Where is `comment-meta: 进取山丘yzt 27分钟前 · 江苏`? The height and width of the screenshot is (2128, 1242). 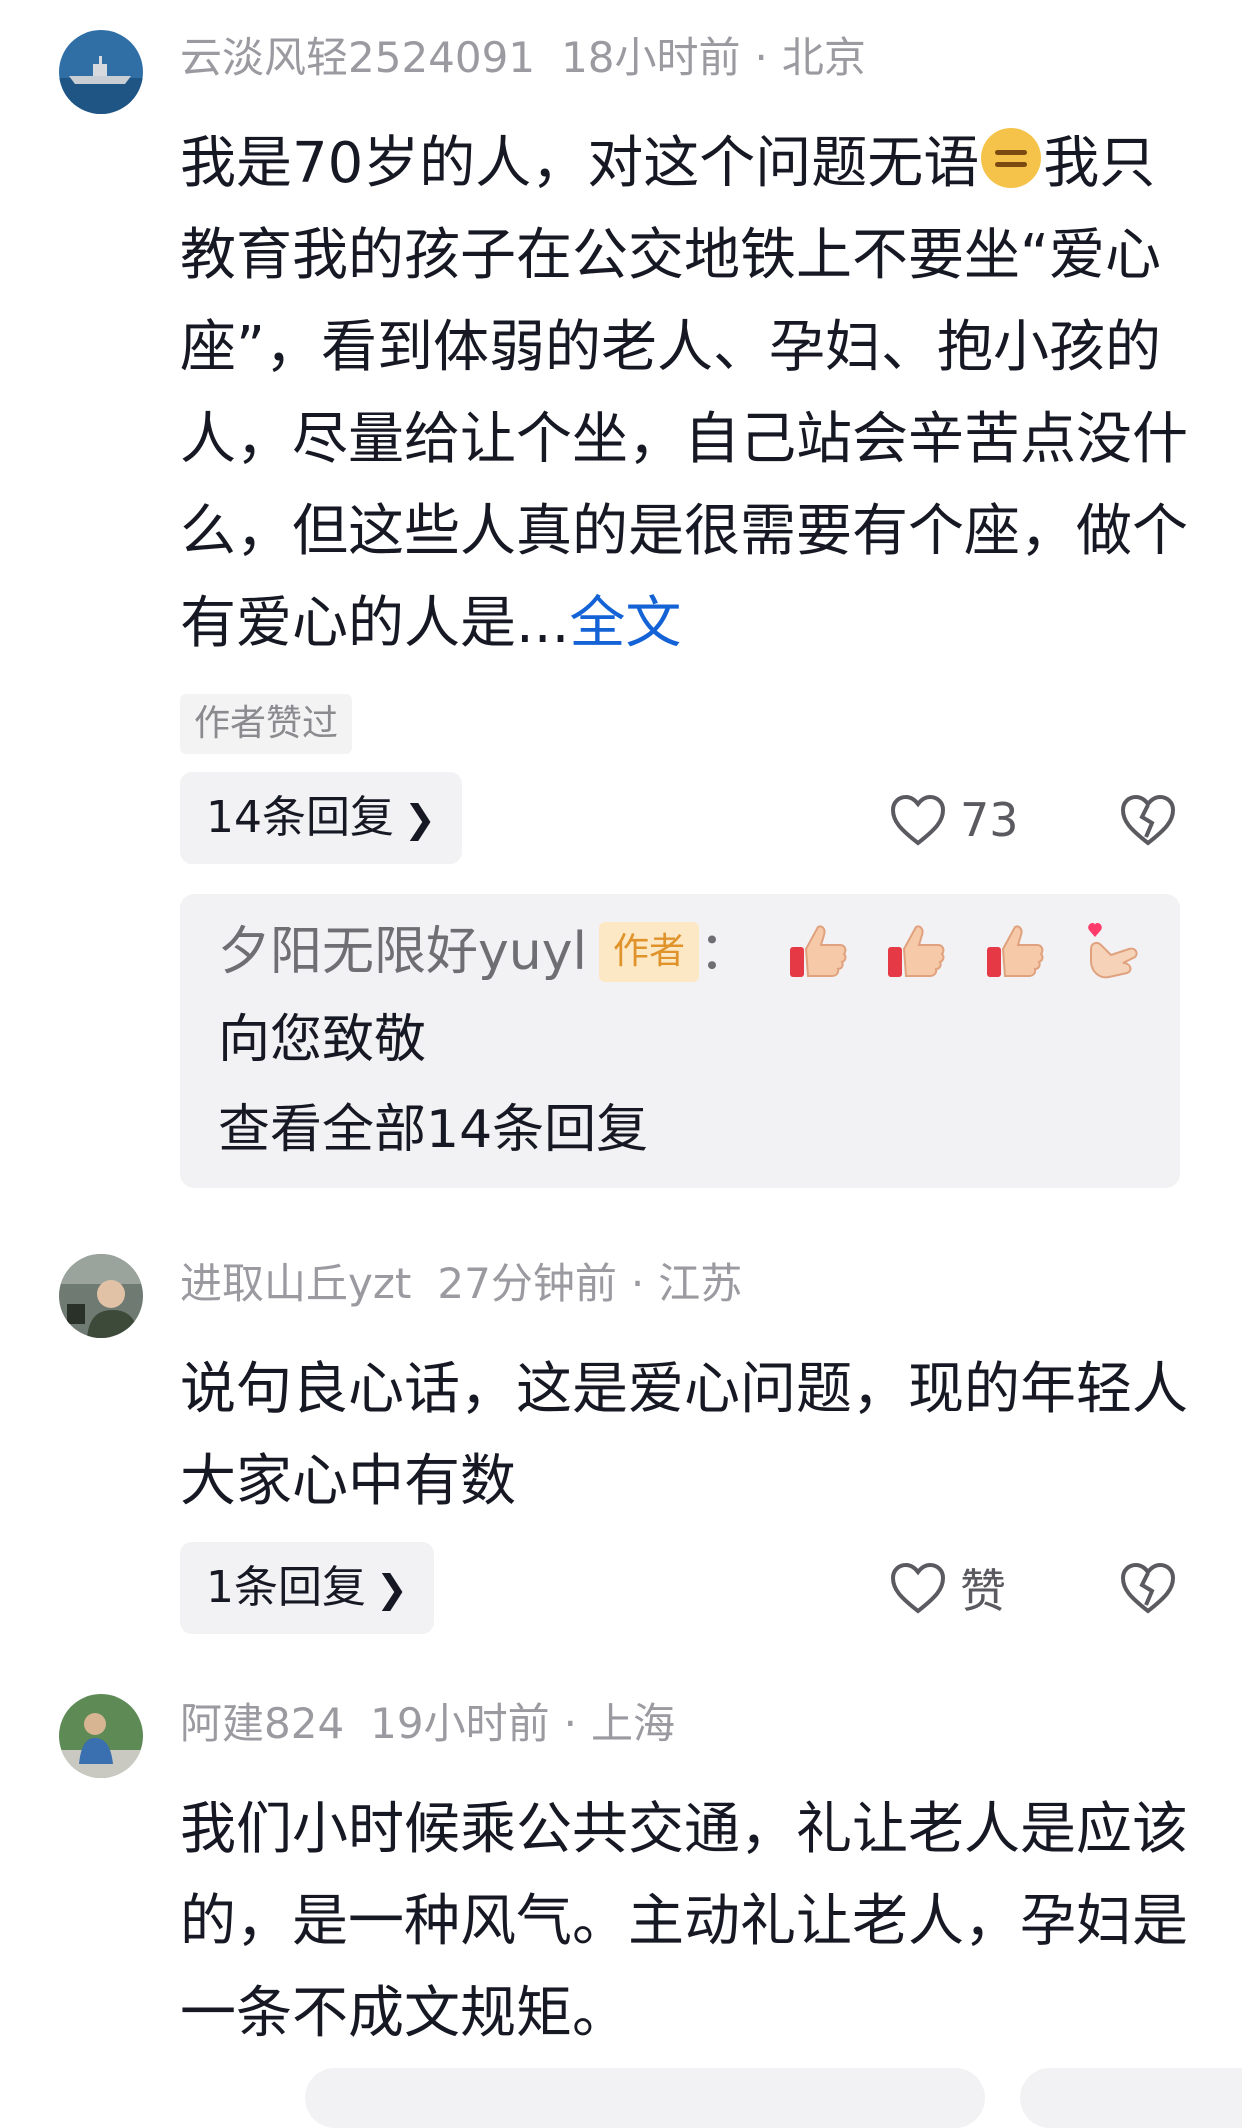 comment-meta: 进取山丘yzt 27分钟前 · 江苏 is located at coordinates (461, 1284).